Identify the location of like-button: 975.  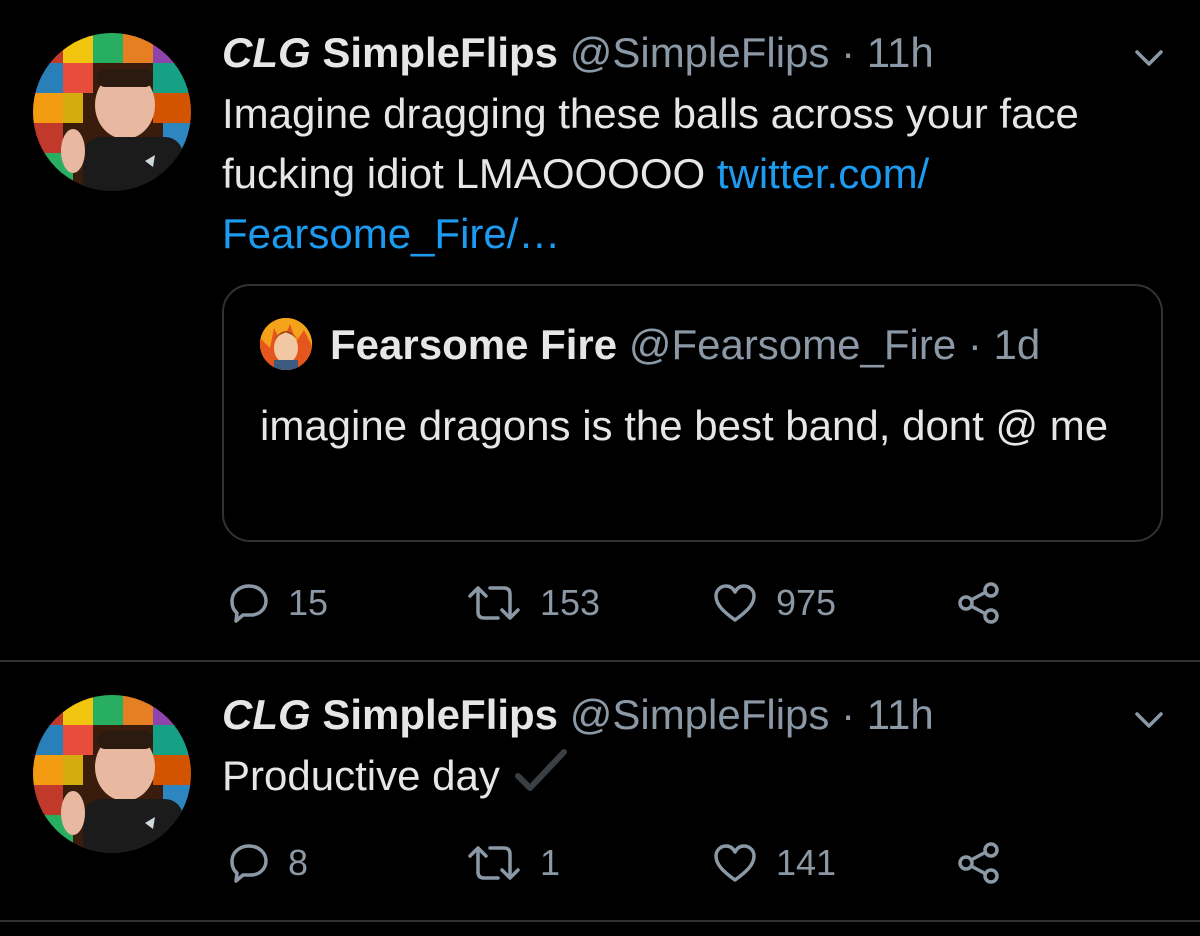
(774, 603).